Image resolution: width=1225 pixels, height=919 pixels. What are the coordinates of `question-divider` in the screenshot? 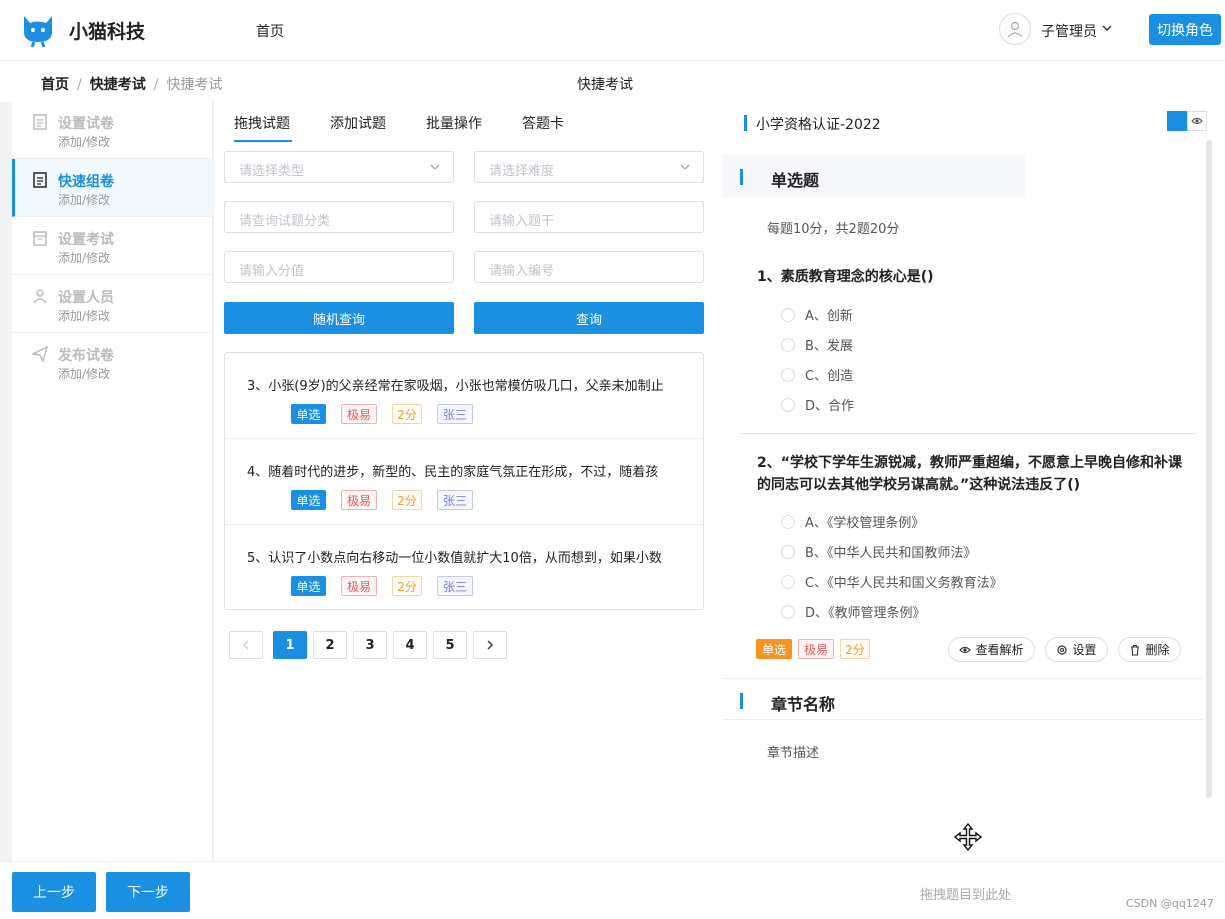 It's located at (968, 433).